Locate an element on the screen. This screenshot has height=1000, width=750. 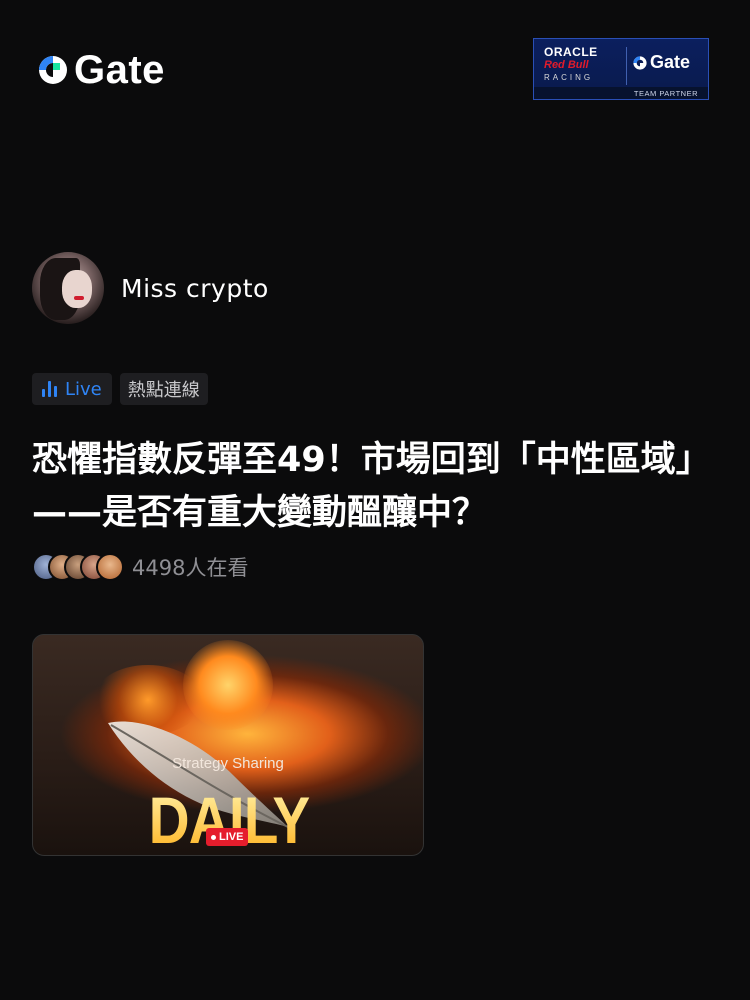
live-badge: LIVE is located at coordinates (227, 837).